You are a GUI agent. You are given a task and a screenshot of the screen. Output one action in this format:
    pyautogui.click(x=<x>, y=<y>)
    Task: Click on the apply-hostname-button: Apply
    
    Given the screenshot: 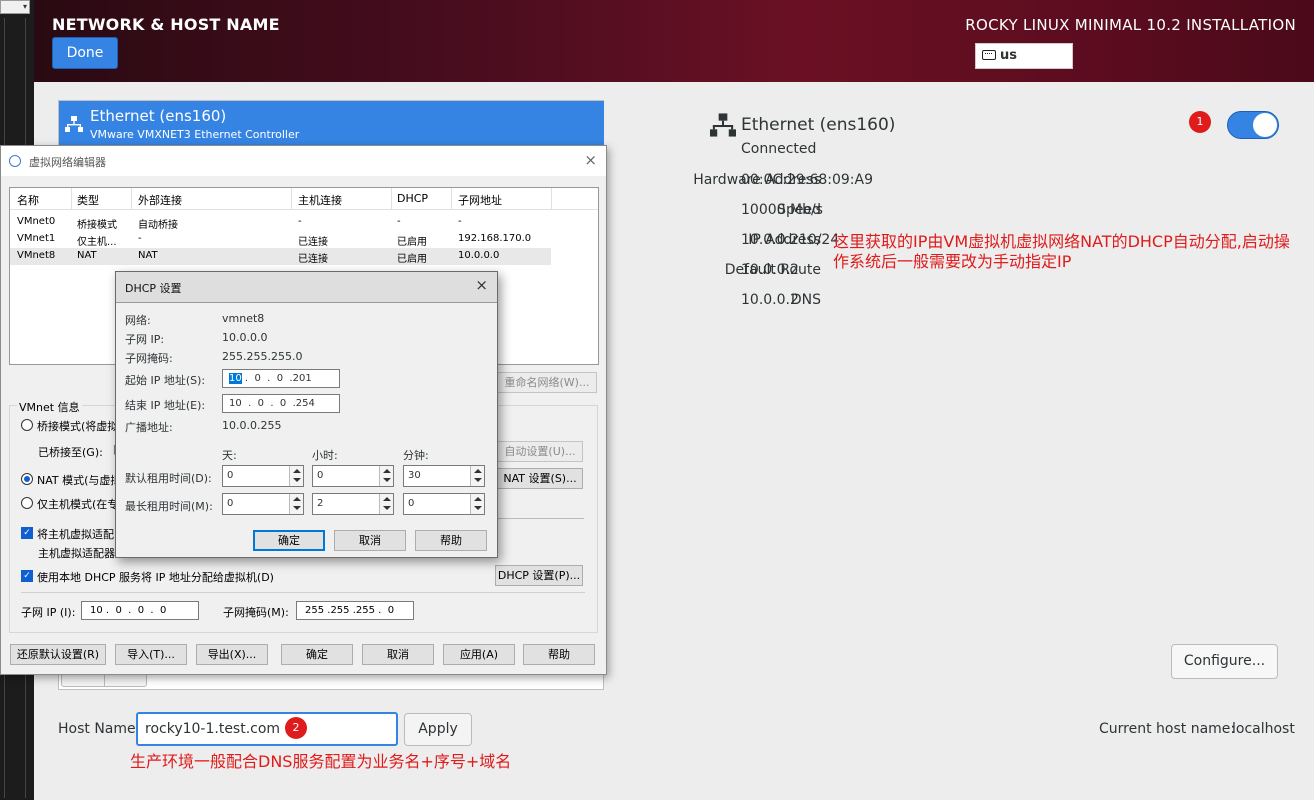 What is the action you would take?
    pyautogui.click(x=438, y=729)
    